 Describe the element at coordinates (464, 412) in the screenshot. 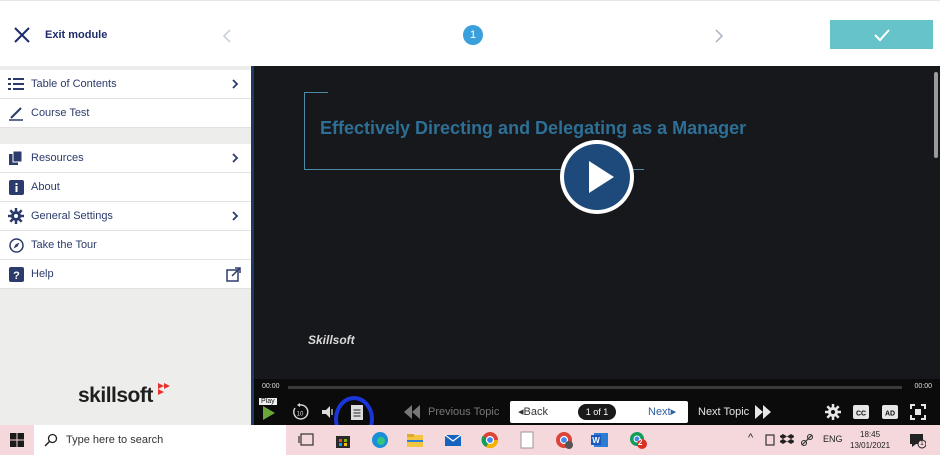

I see `previous-topic-label: Previous Topic` at that location.